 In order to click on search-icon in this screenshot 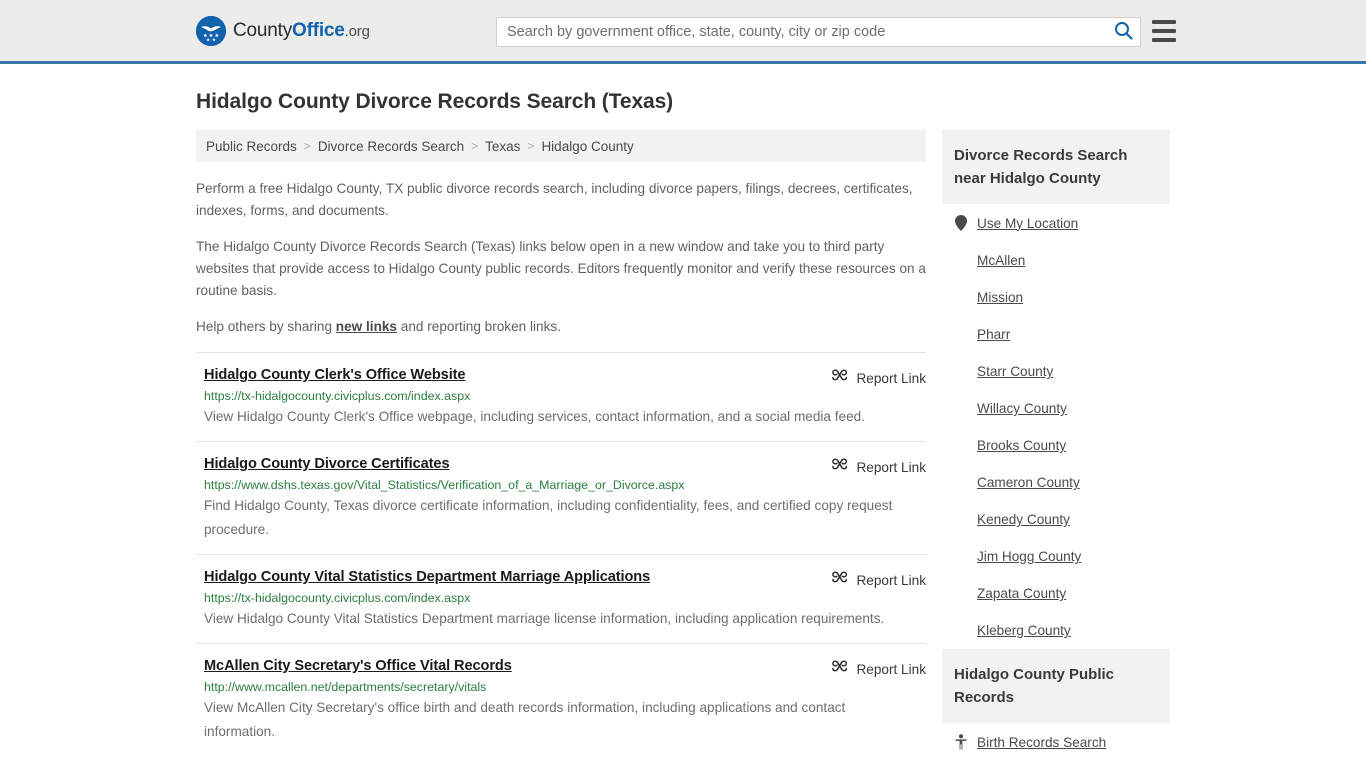, I will do `click(1123, 32)`.